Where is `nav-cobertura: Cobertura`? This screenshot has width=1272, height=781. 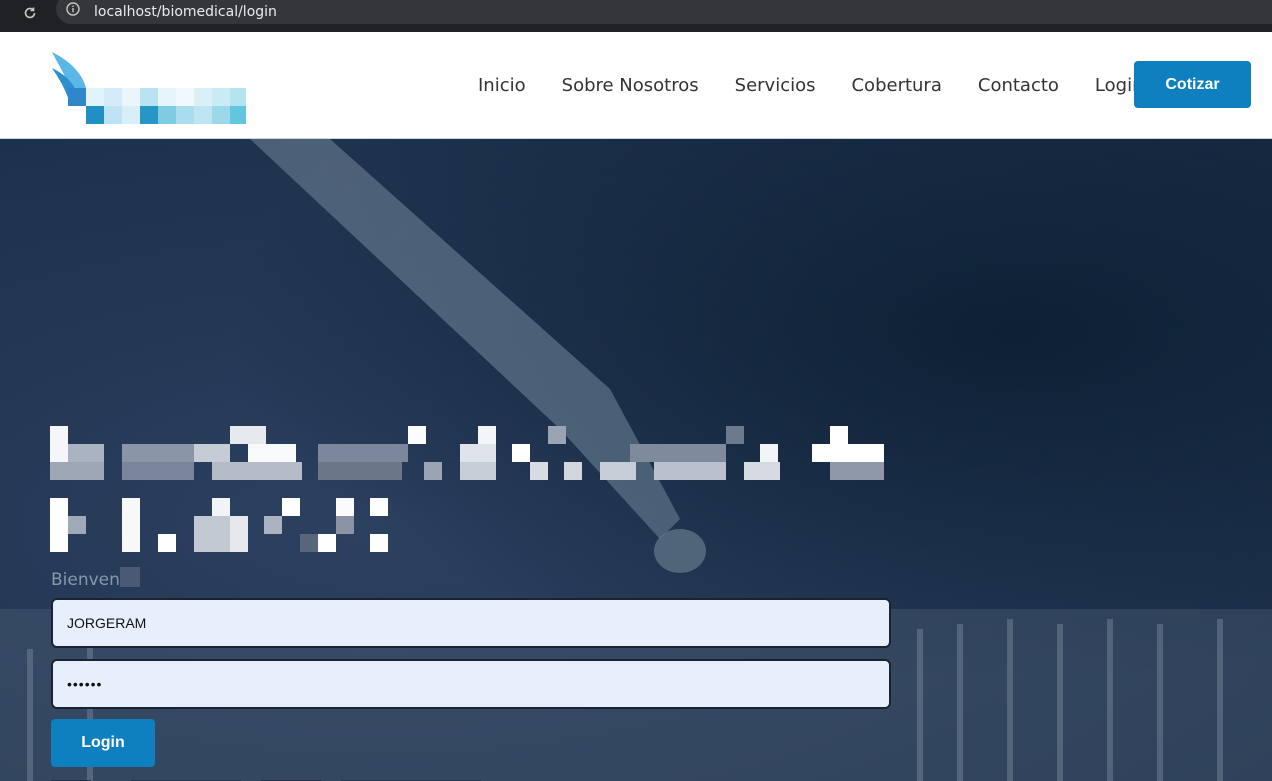
nav-cobertura: Cobertura is located at coordinates (896, 85).